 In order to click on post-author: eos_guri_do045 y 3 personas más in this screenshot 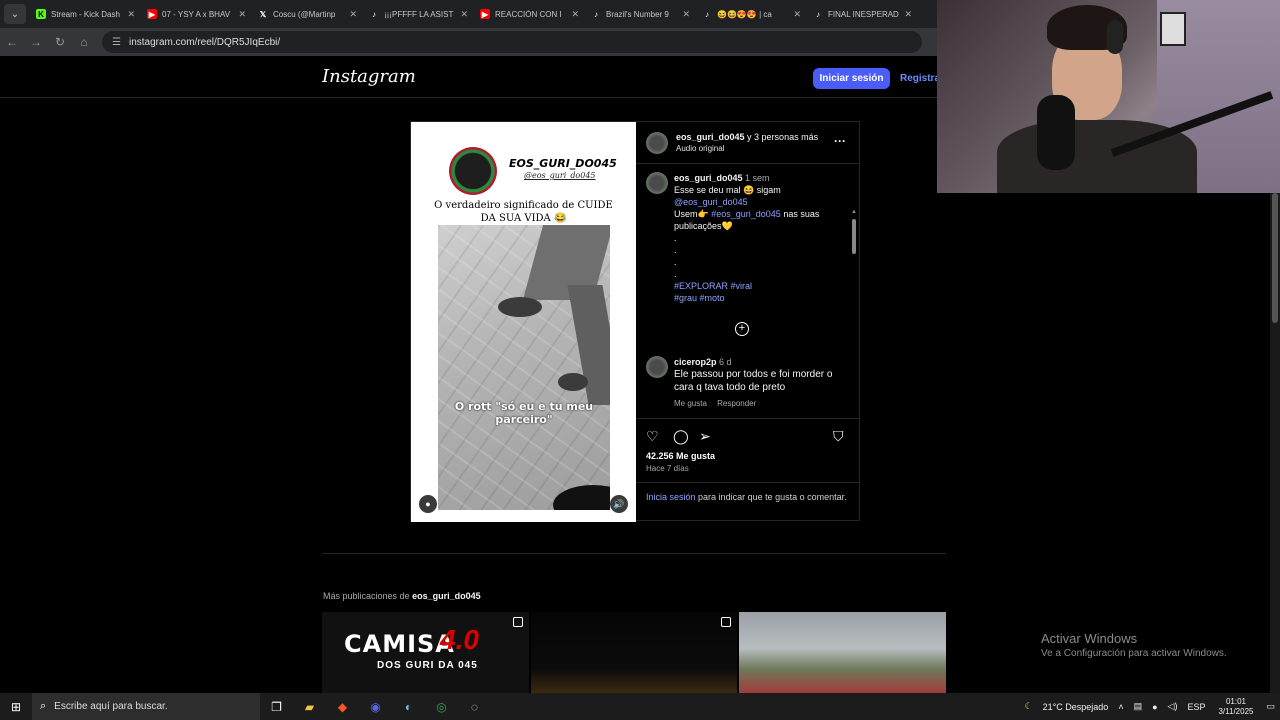, I will do `click(747, 137)`.